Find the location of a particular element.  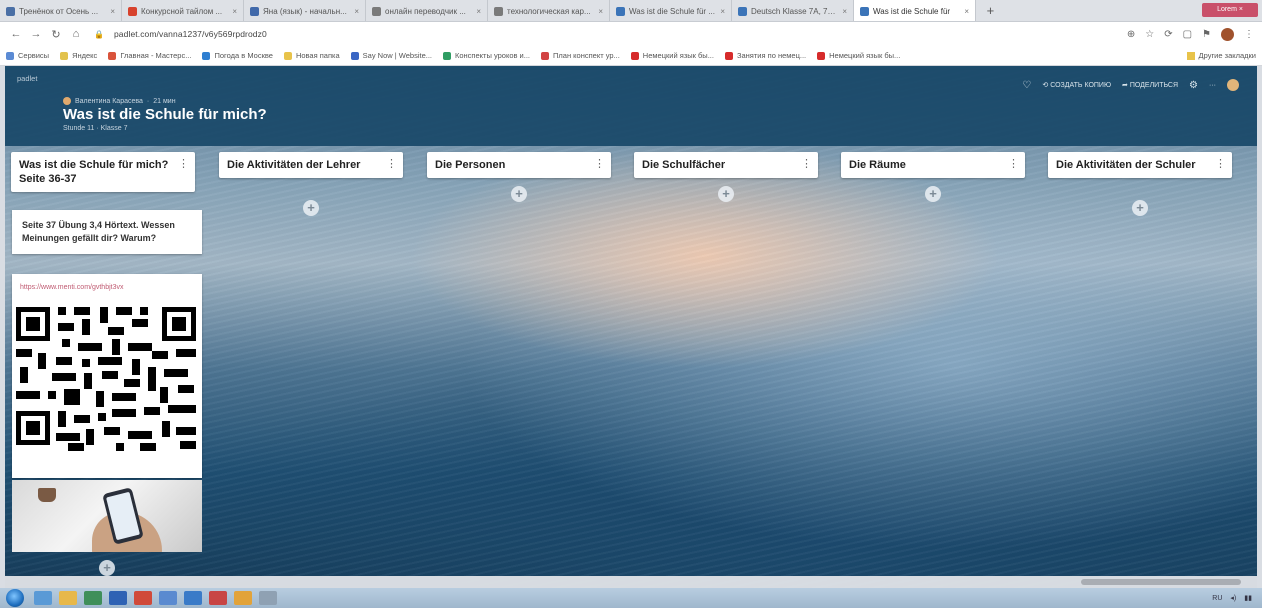

column-title: Die Räume is located at coordinates (877, 165).